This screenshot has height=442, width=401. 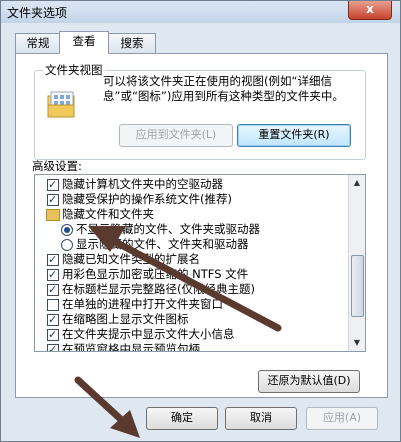 What do you see at coordinates (357, 183) in the screenshot?
I see `scroll-up-icon: ▲` at bounding box center [357, 183].